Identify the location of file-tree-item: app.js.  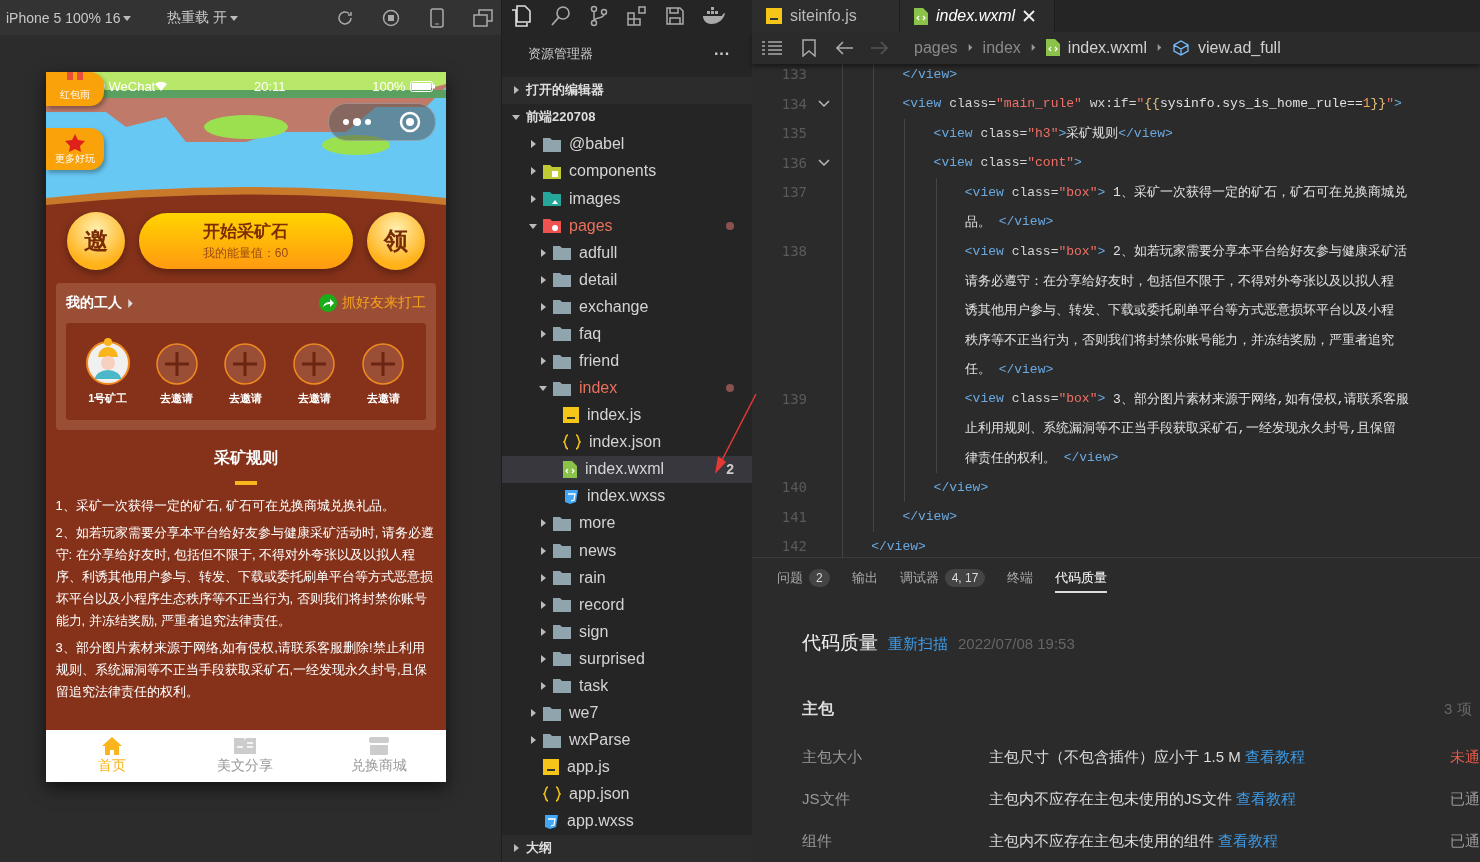
(627, 767).